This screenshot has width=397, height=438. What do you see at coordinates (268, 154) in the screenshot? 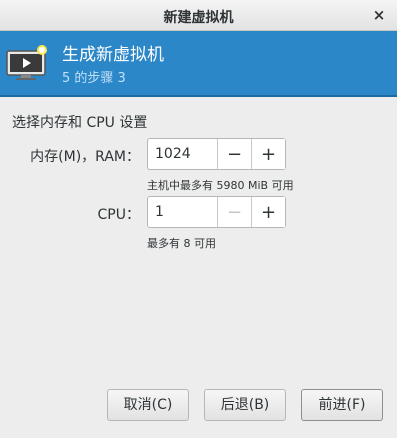
I see `memory-increment-button: +` at bounding box center [268, 154].